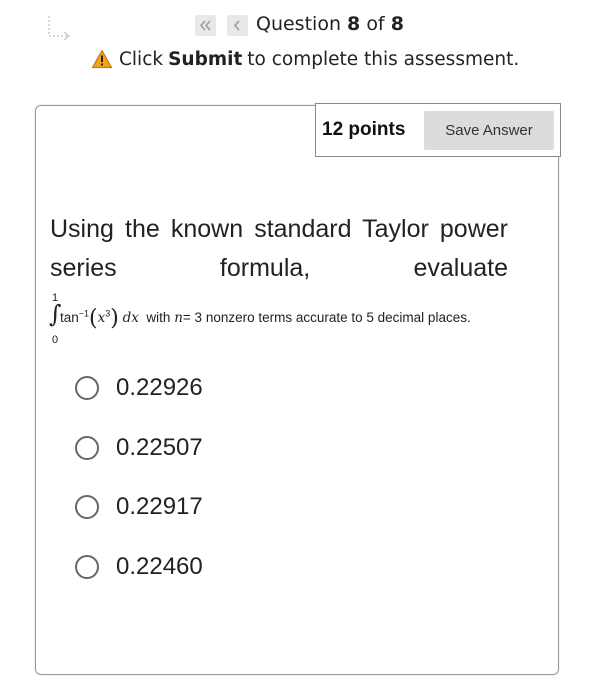 The image size is (593, 700). I want to click on question-navigation: Question 8 of 8, so click(296, 26).